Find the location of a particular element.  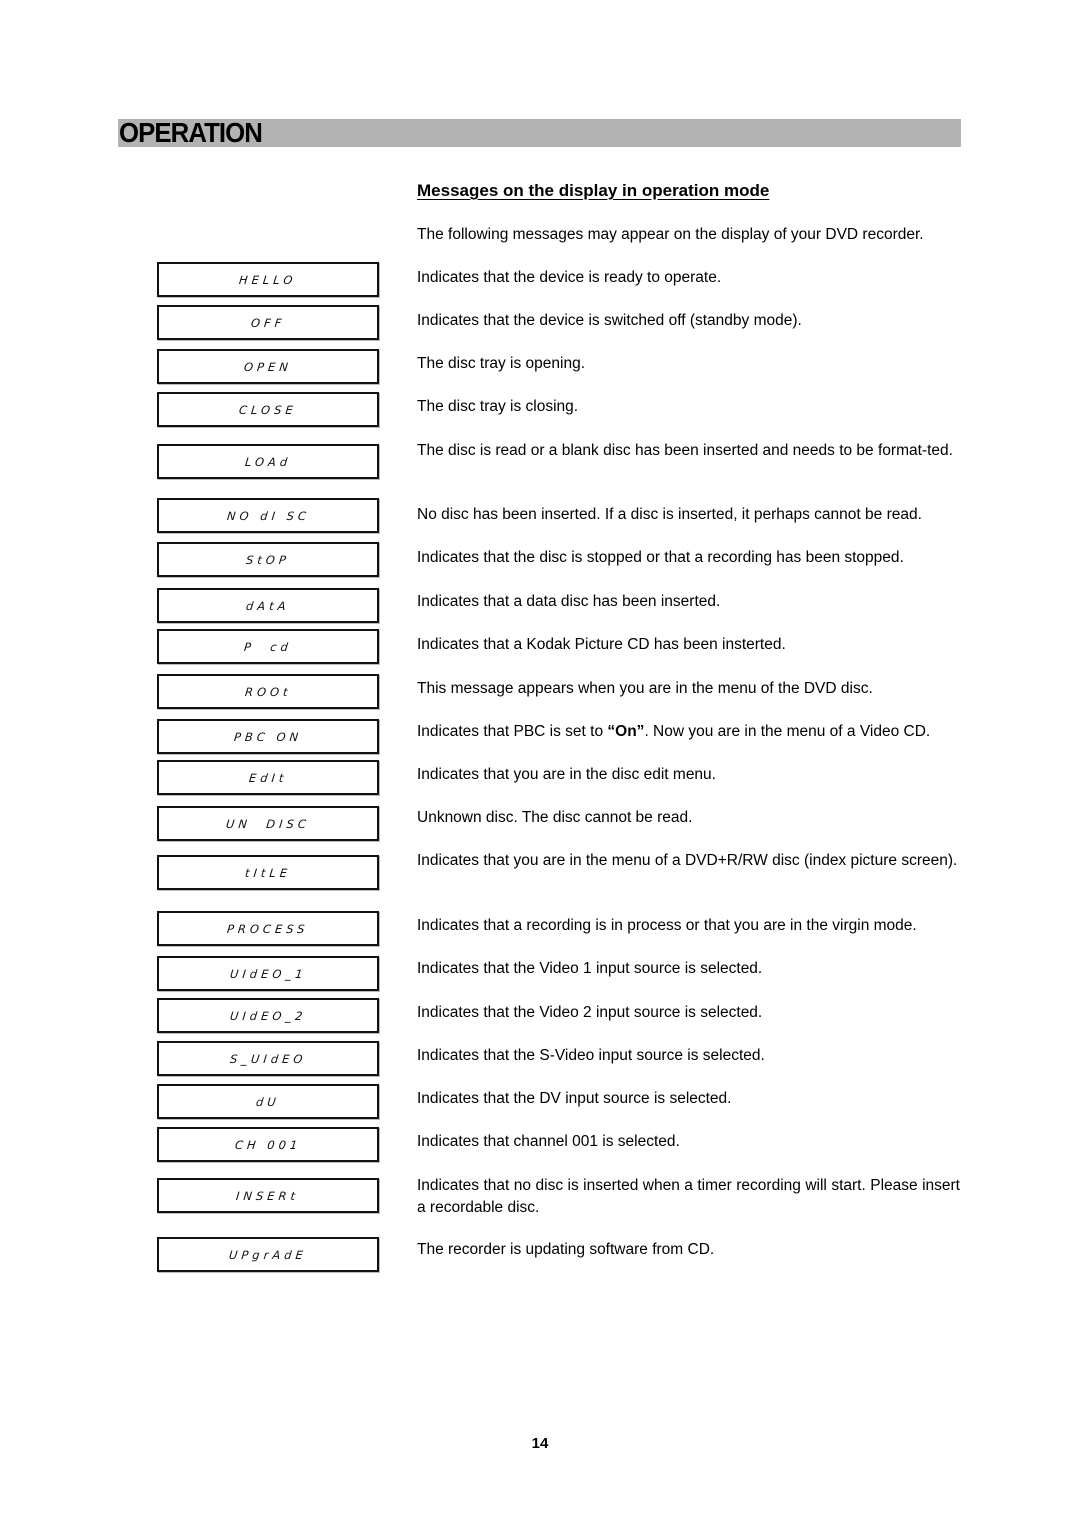

message-description: The disc tray is closing. is located at coordinates (498, 406).